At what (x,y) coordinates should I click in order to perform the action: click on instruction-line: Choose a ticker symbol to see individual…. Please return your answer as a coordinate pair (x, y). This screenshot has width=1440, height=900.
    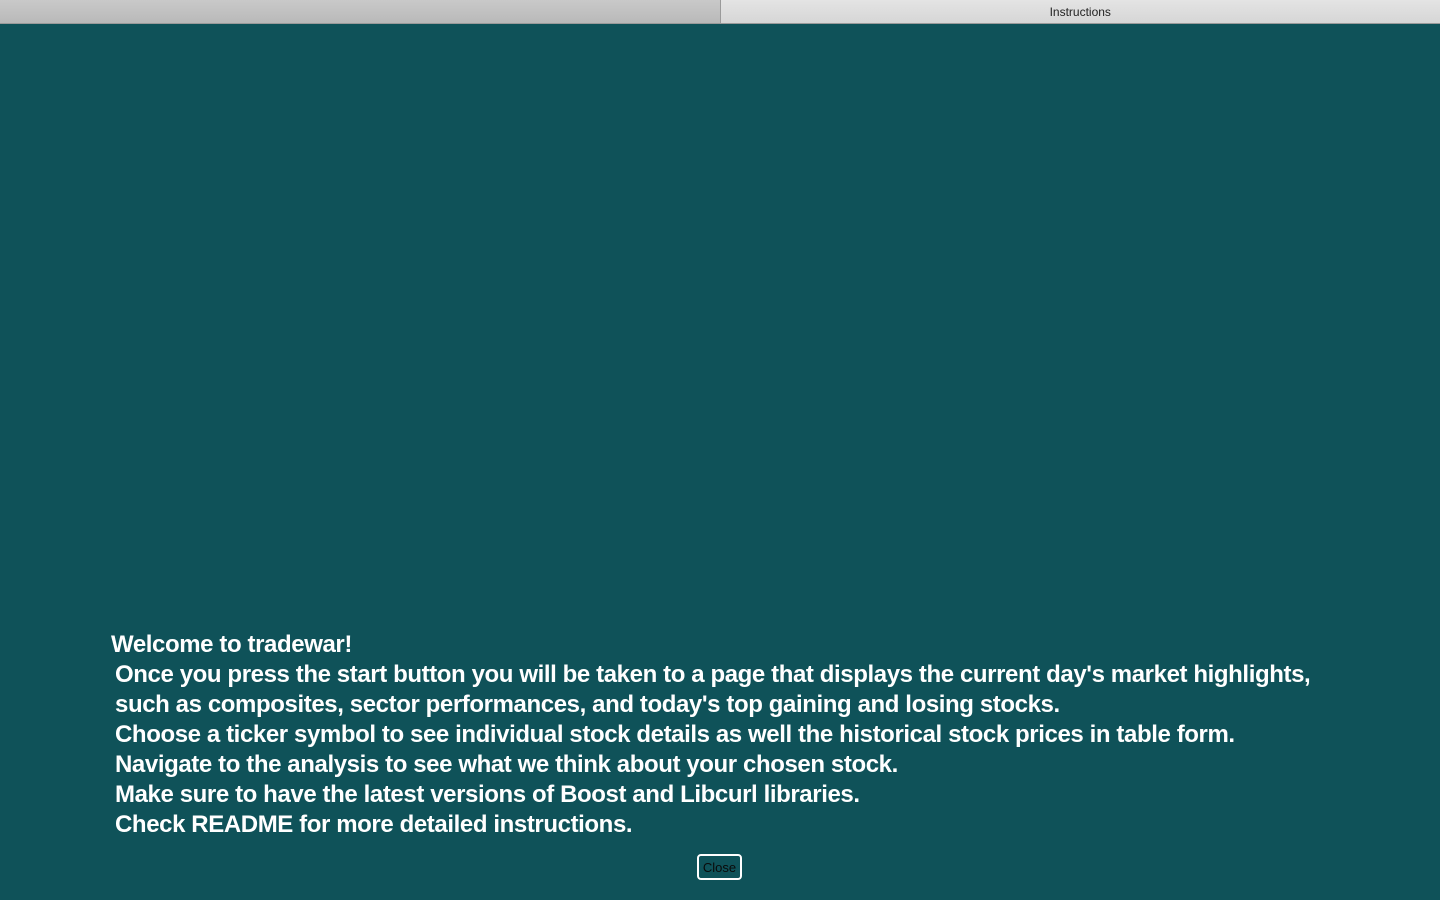
    Looking at the image, I should click on (675, 734).